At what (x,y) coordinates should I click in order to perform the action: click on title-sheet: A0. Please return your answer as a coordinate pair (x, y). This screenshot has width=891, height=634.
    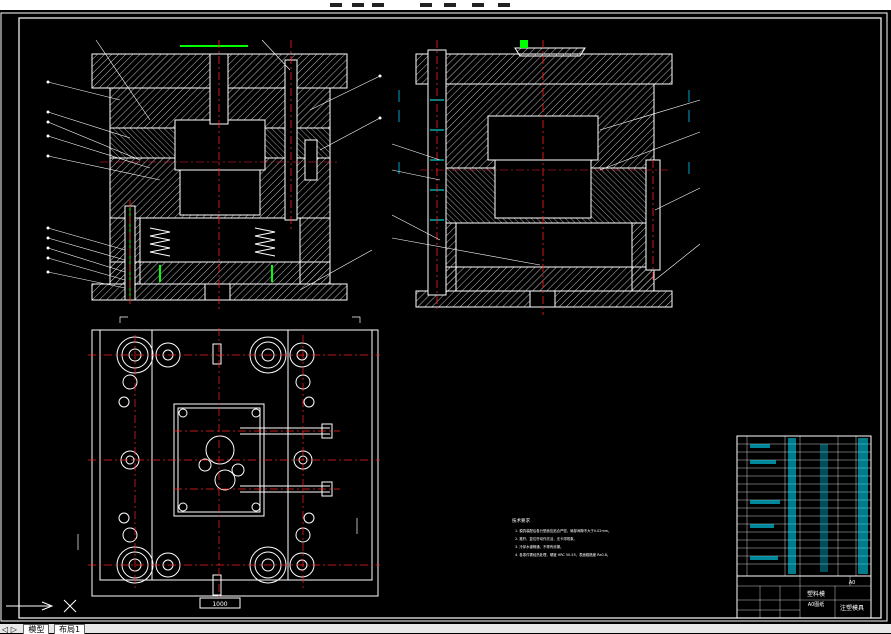
    Looking at the image, I should click on (852, 583).